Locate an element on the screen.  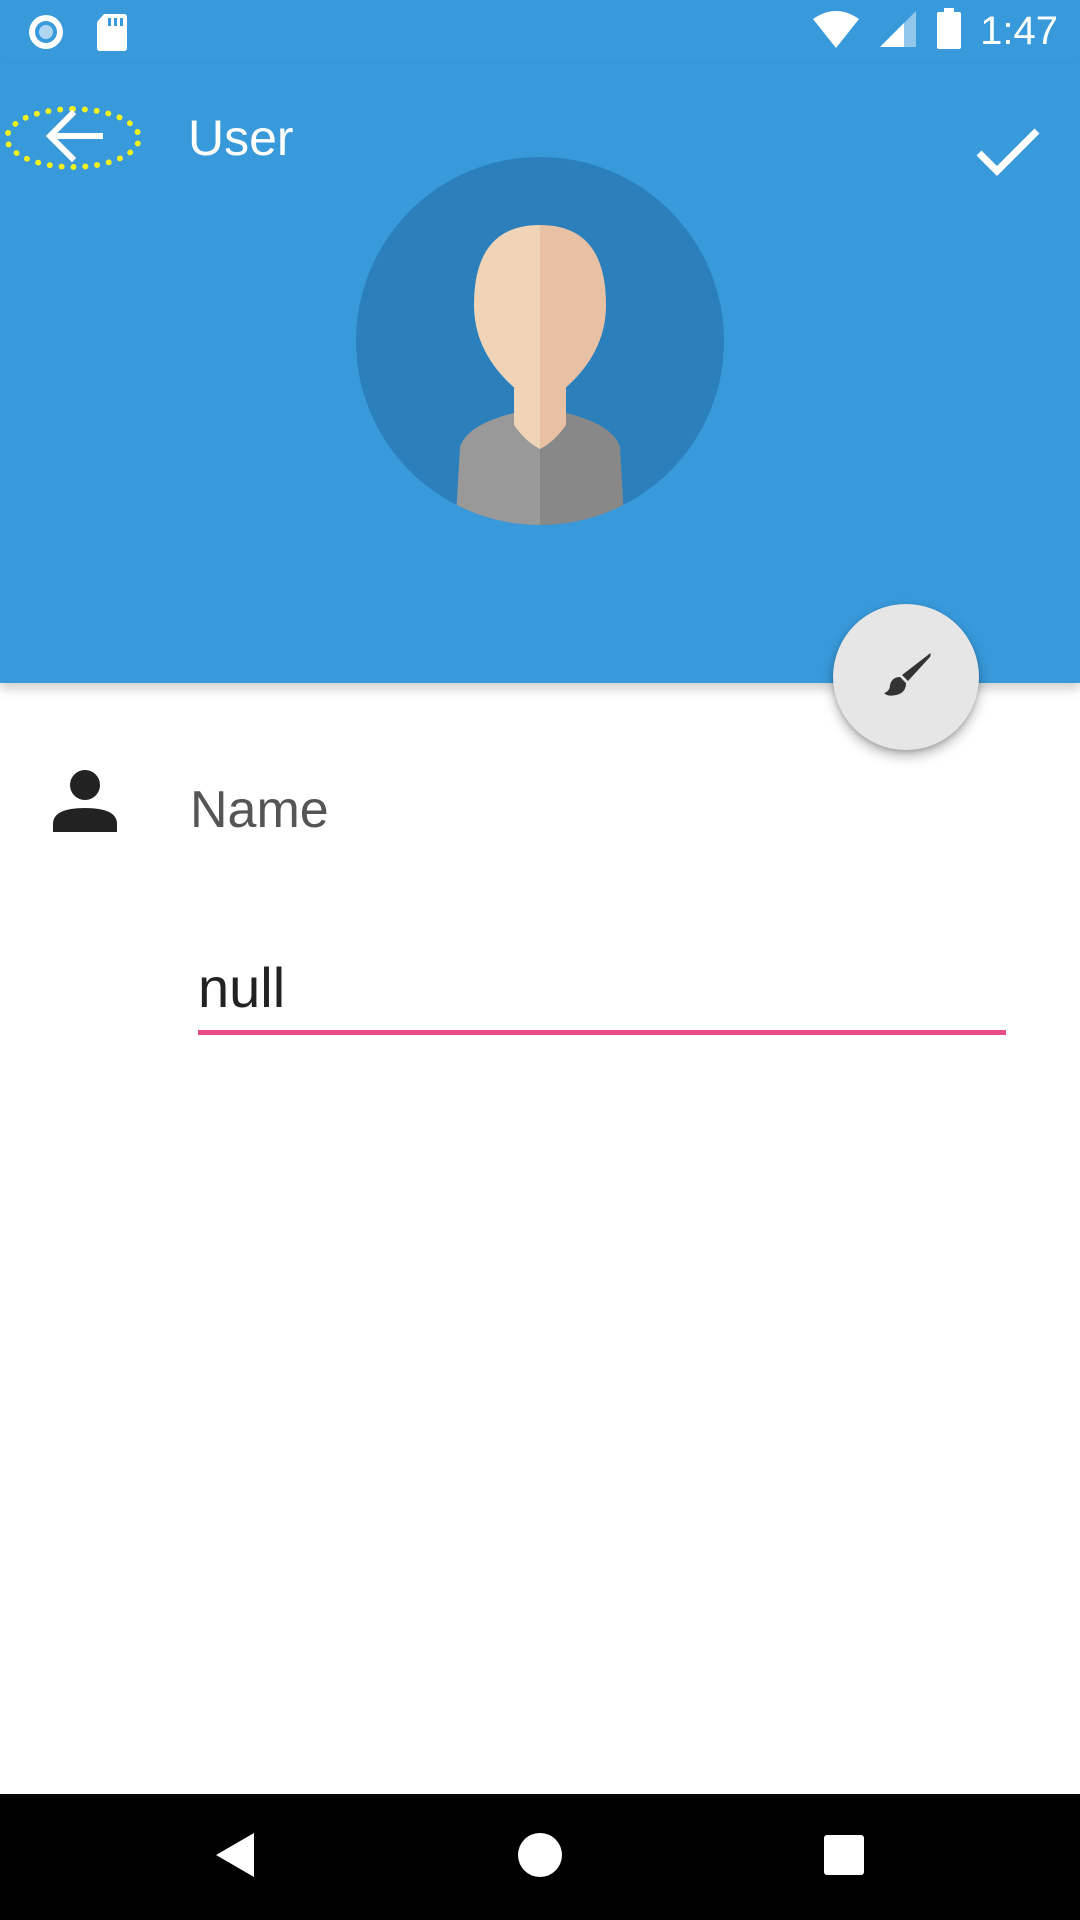
check-icon is located at coordinates (1008, 153).